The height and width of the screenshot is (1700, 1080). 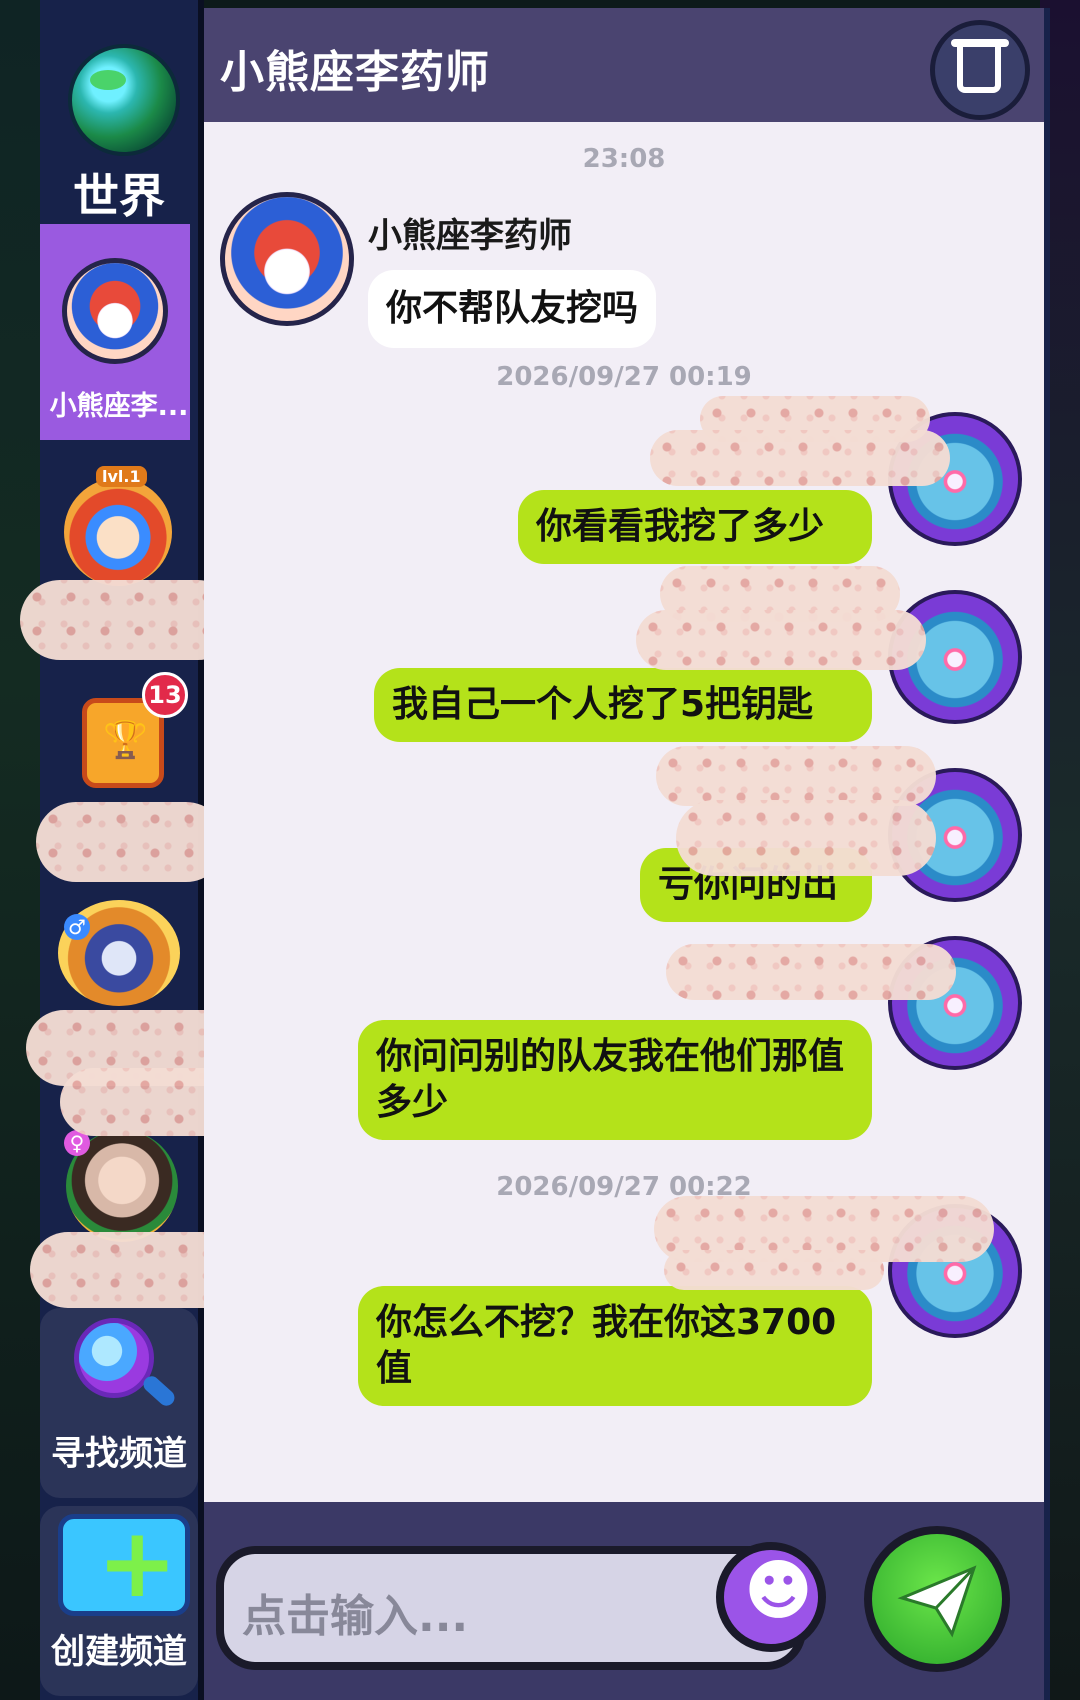 What do you see at coordinates (937, 1601) in the screenshot?
I see `send-icon` at bounding box center [937, 1601].